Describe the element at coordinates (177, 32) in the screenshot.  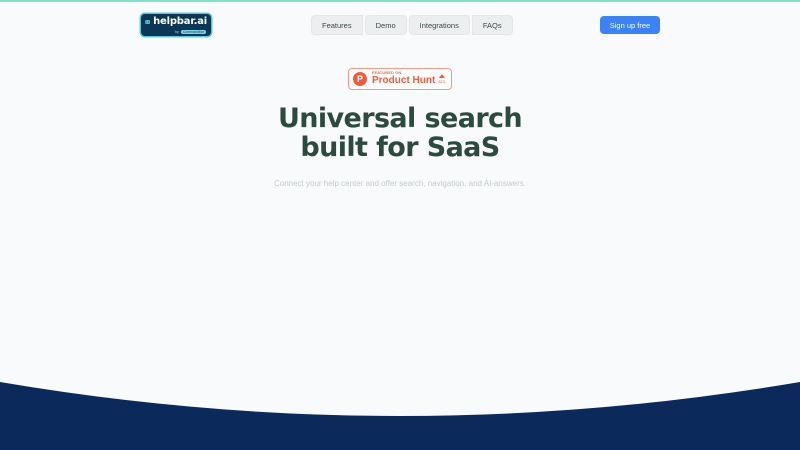
I see `logo-by-text: by` at that location.